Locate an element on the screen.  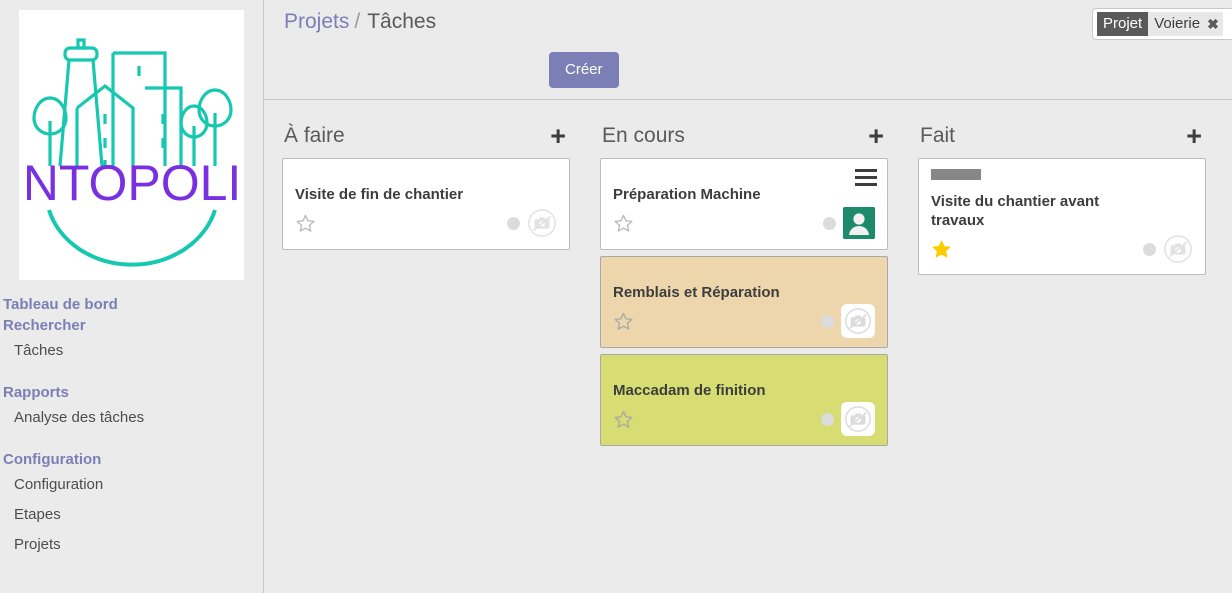
close-icon: ✖ is located at coordinates (1213, 24).